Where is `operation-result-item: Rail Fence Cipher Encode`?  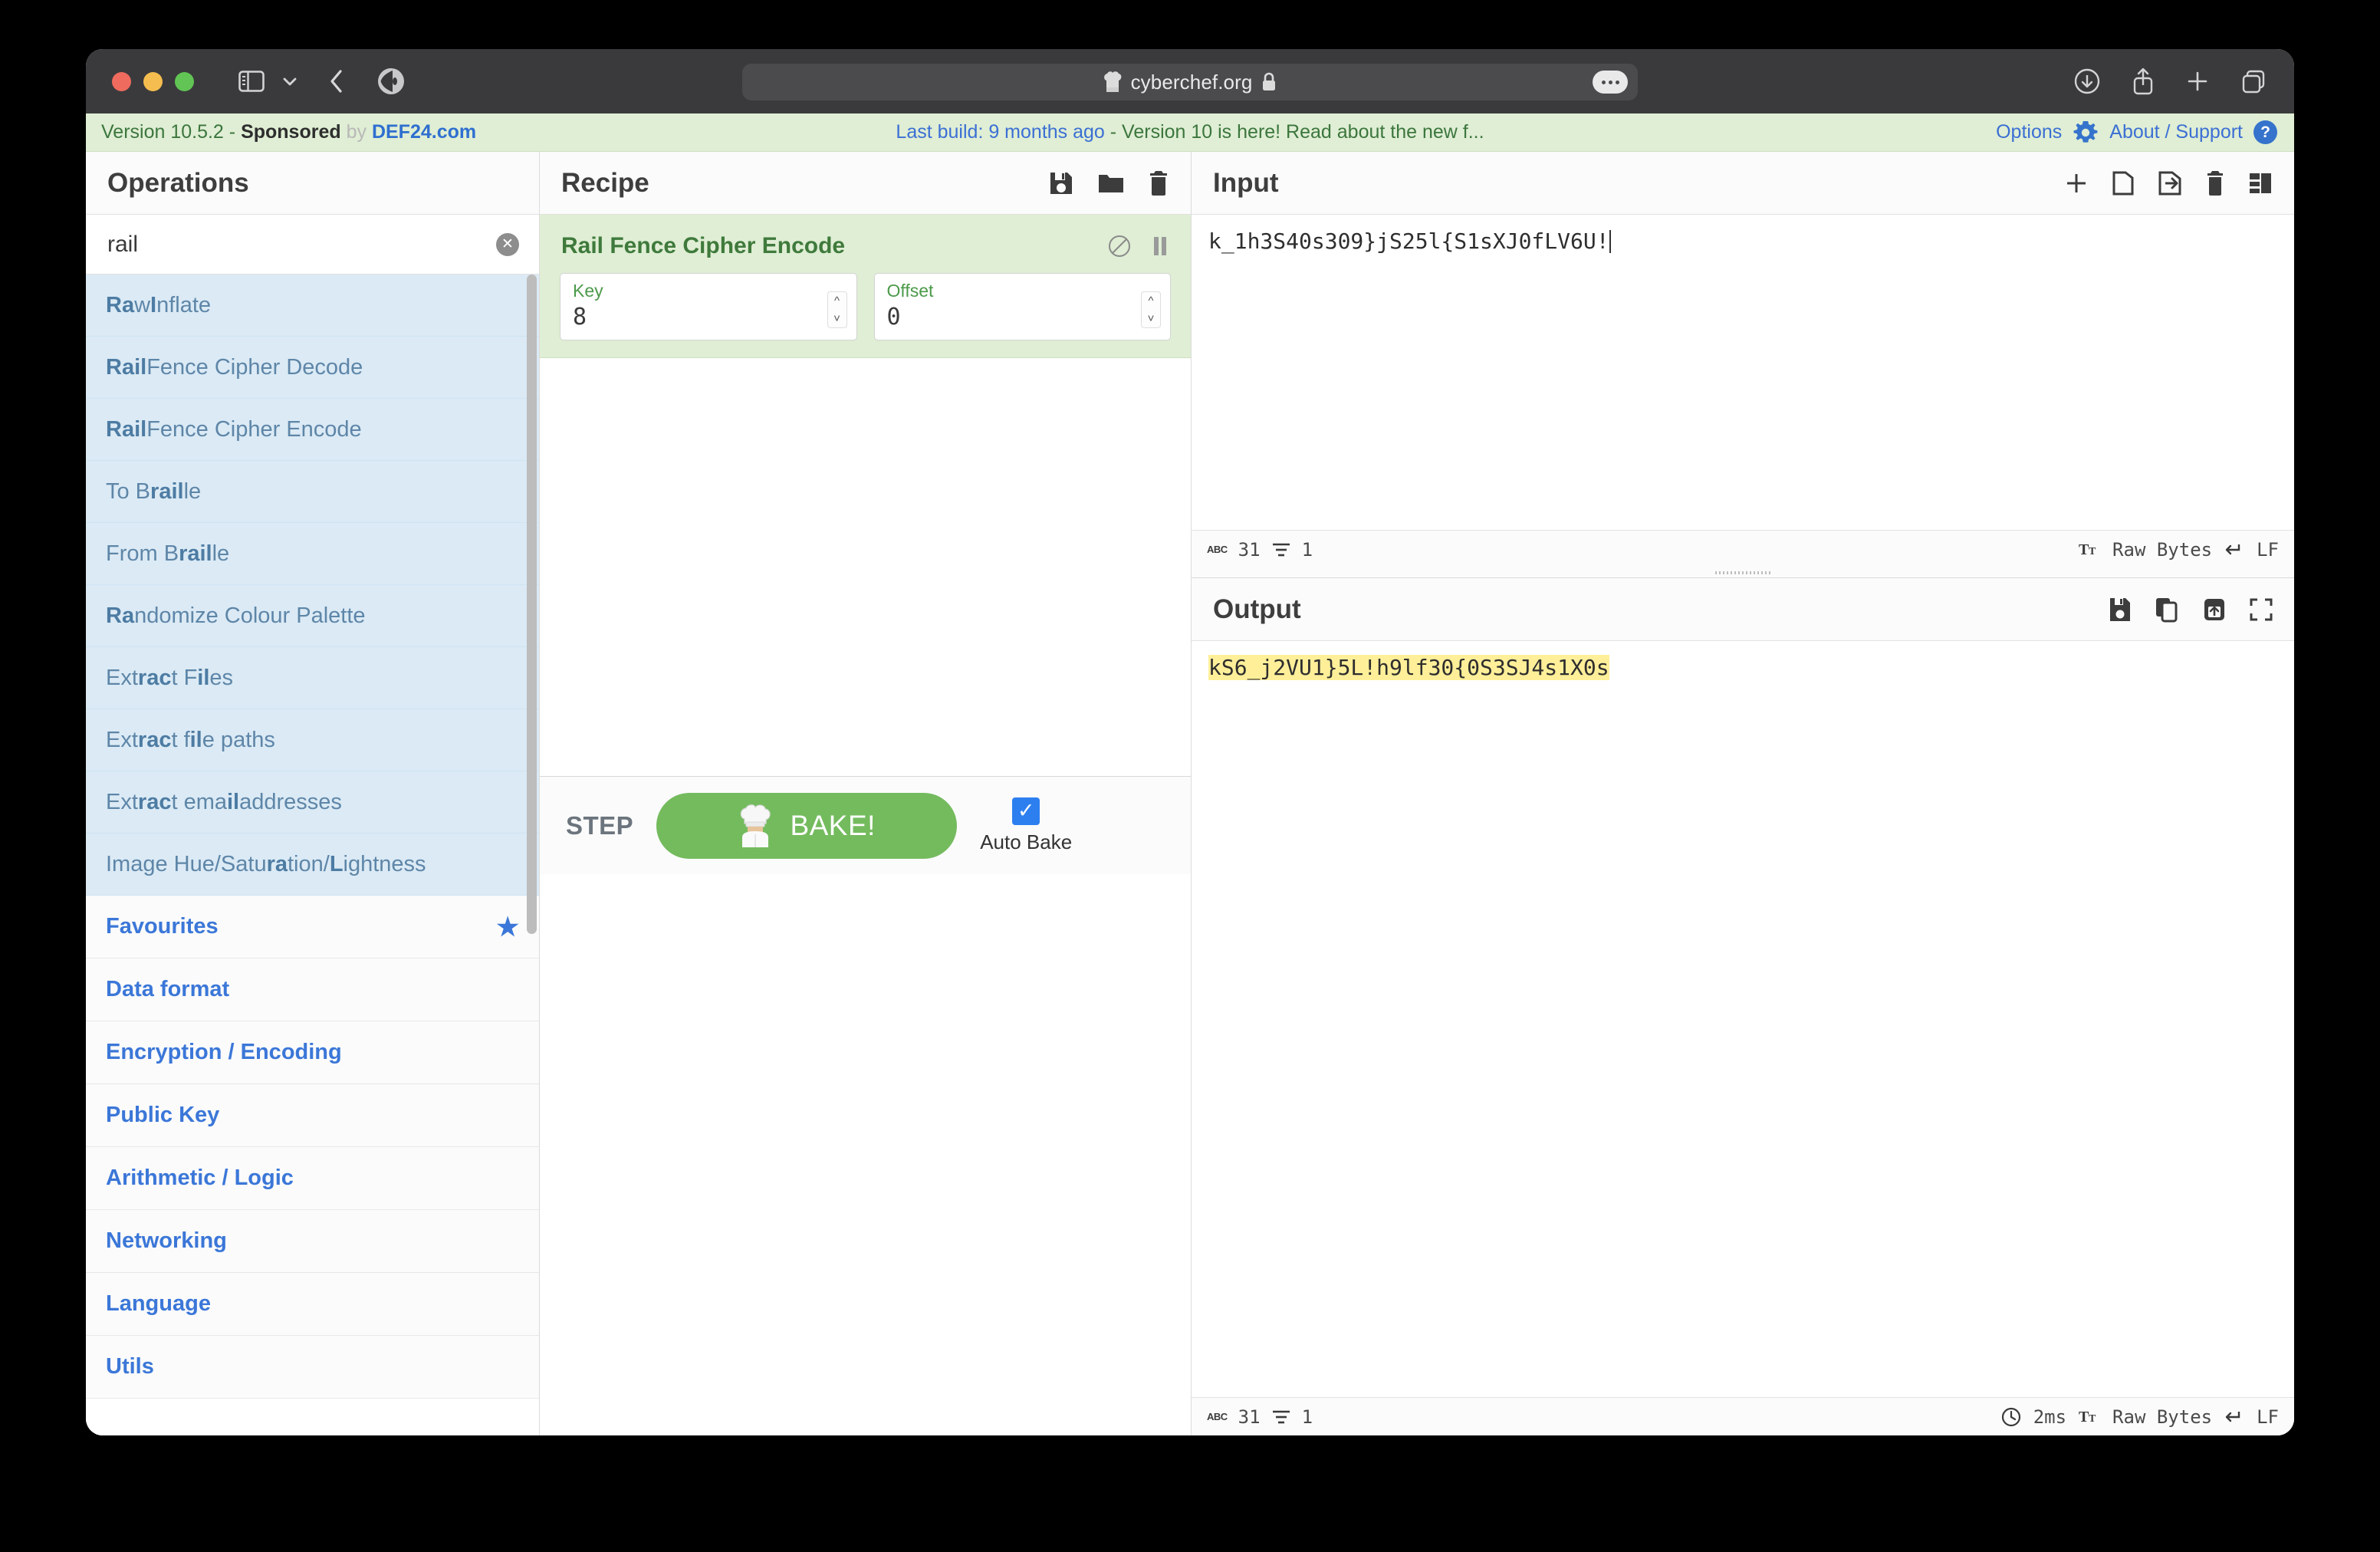
operation-result-item: Rail Fence Cipher Encode is located at coordinates (313, 430).